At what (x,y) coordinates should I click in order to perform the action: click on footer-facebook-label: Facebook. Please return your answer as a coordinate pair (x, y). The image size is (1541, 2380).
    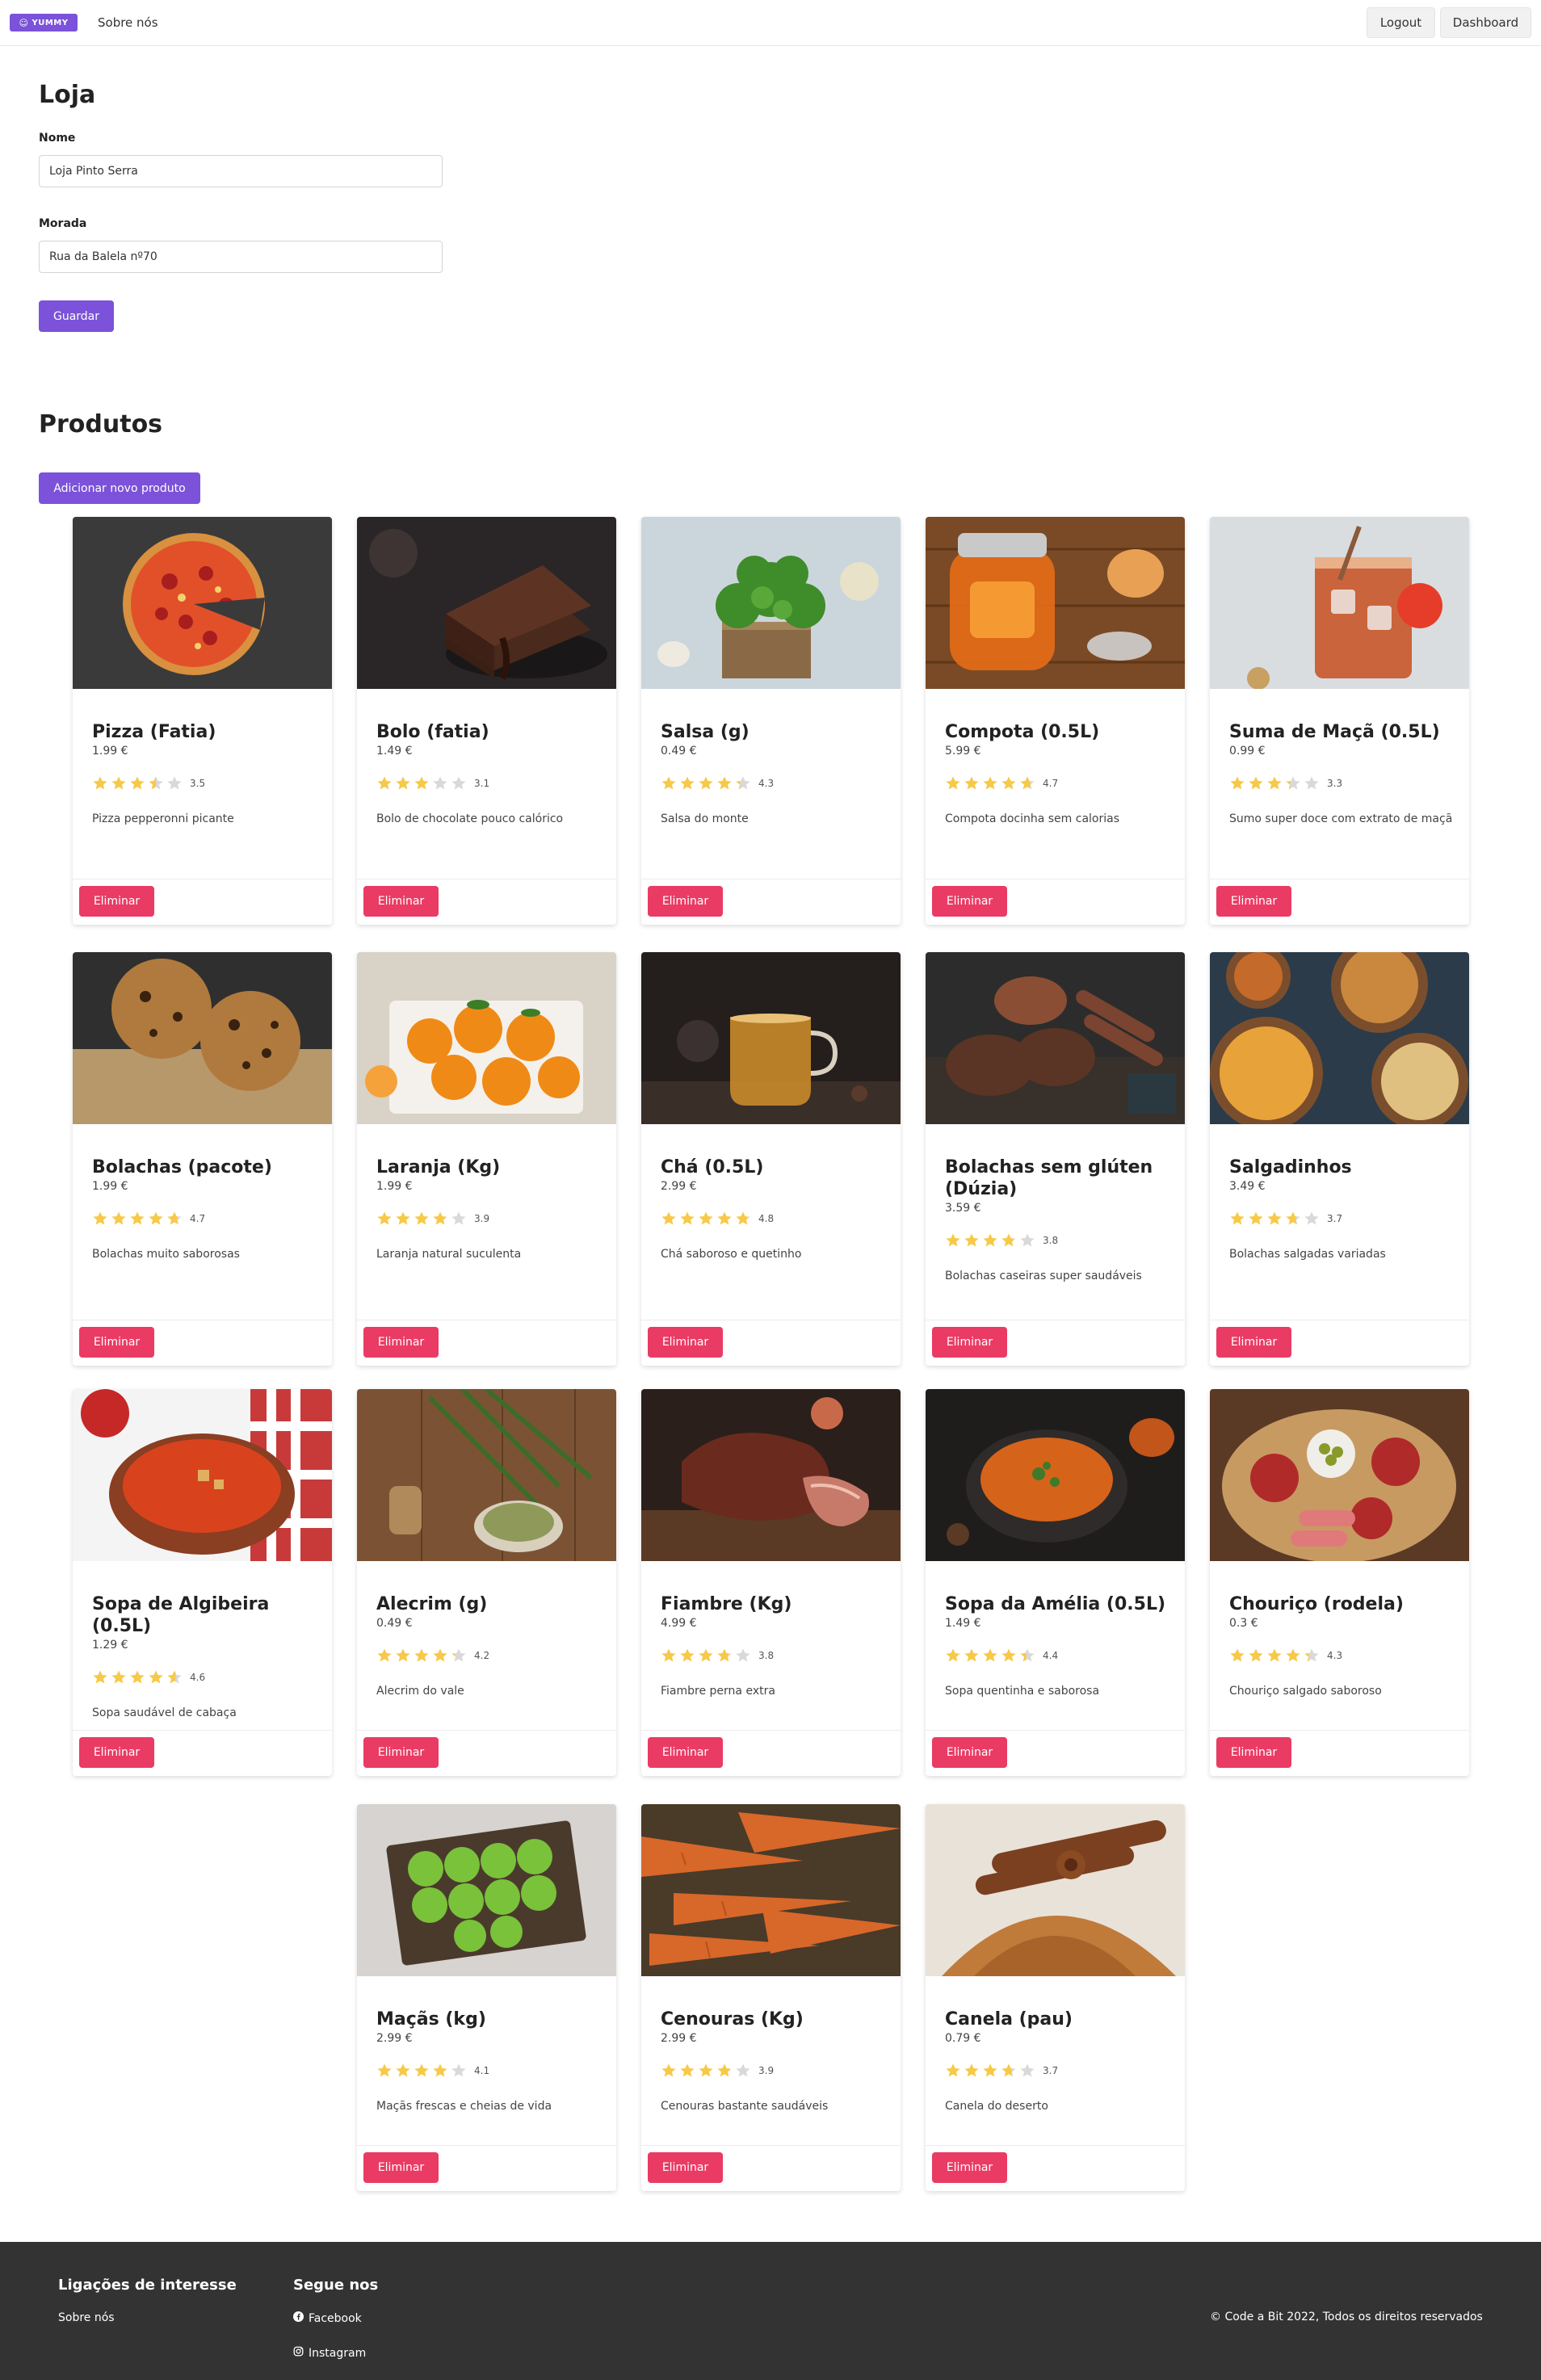
    Looking at the image, I should click on (335, 2318).